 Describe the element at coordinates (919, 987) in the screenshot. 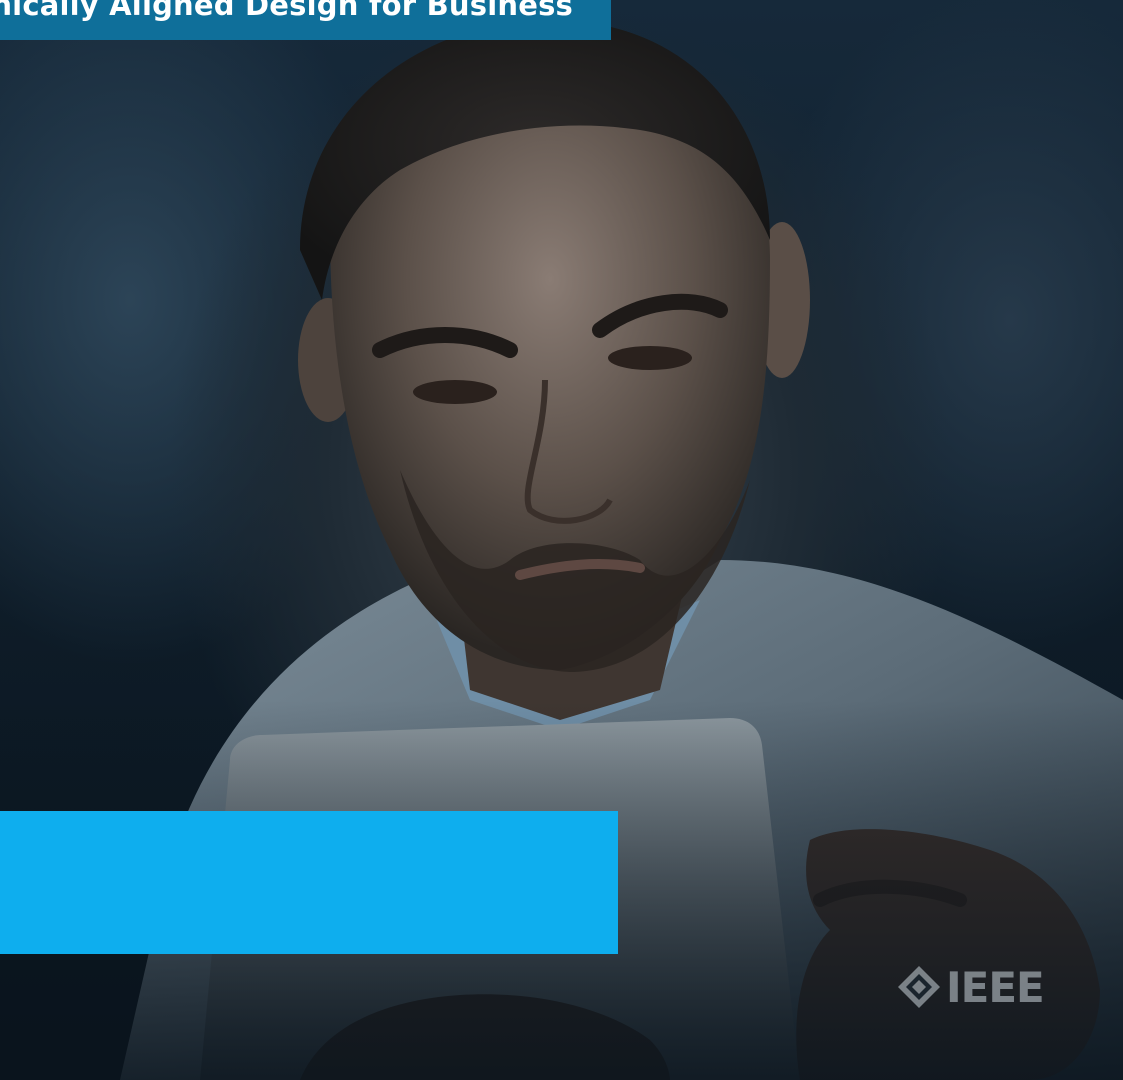

I see `diamond-icon` at that location.